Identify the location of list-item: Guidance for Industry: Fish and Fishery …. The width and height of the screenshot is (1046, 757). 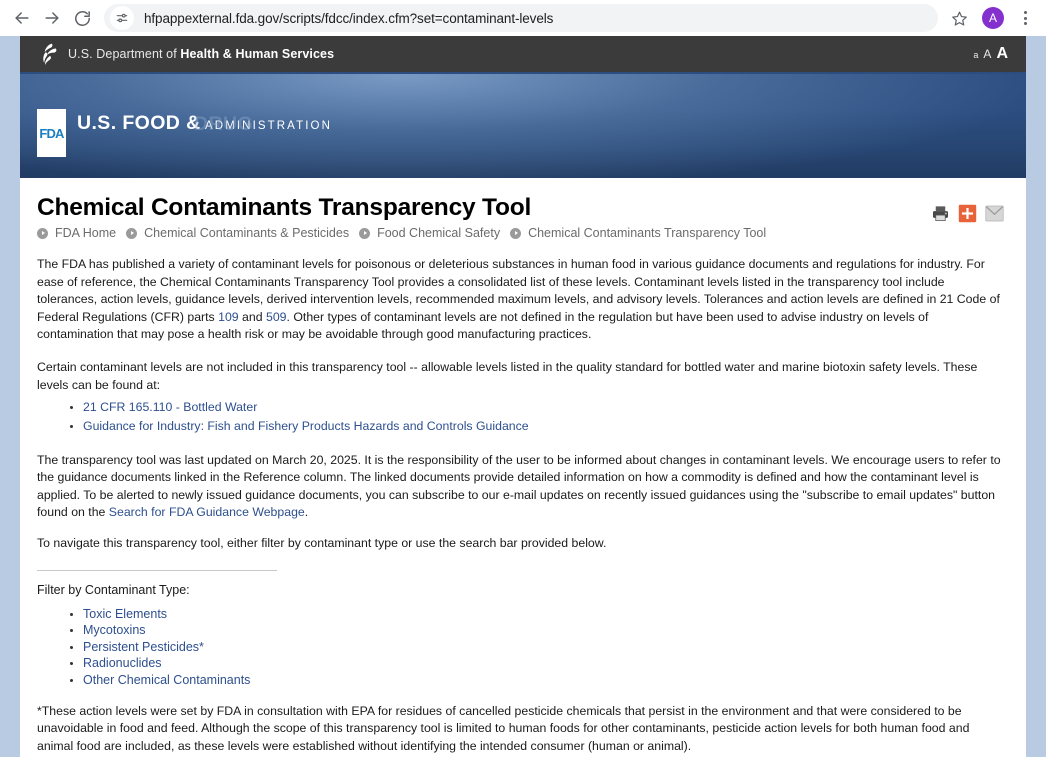
(543, 427).